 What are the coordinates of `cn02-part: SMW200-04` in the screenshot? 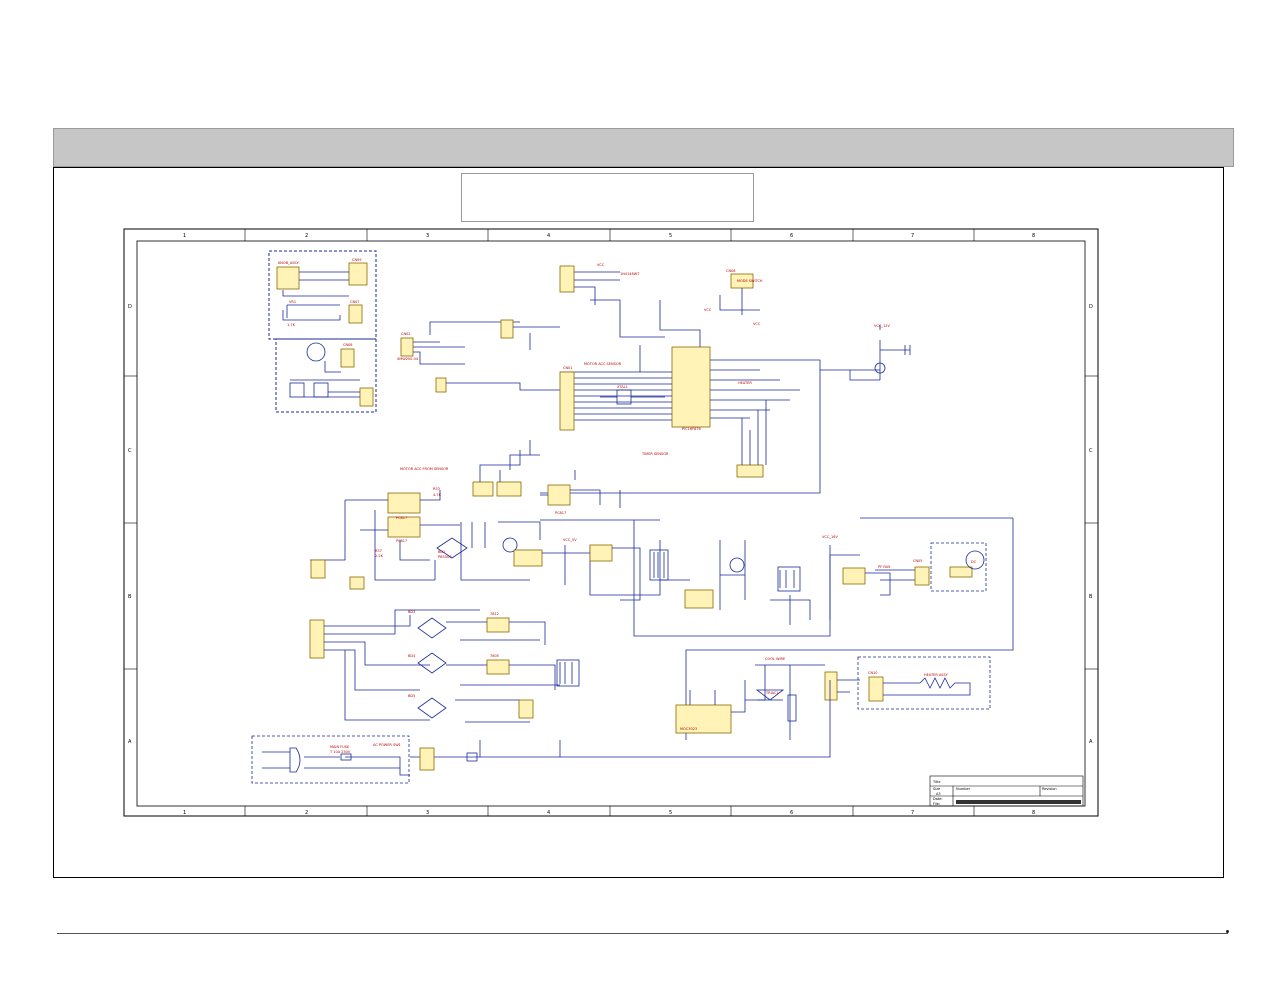 It's located at (408, 359).